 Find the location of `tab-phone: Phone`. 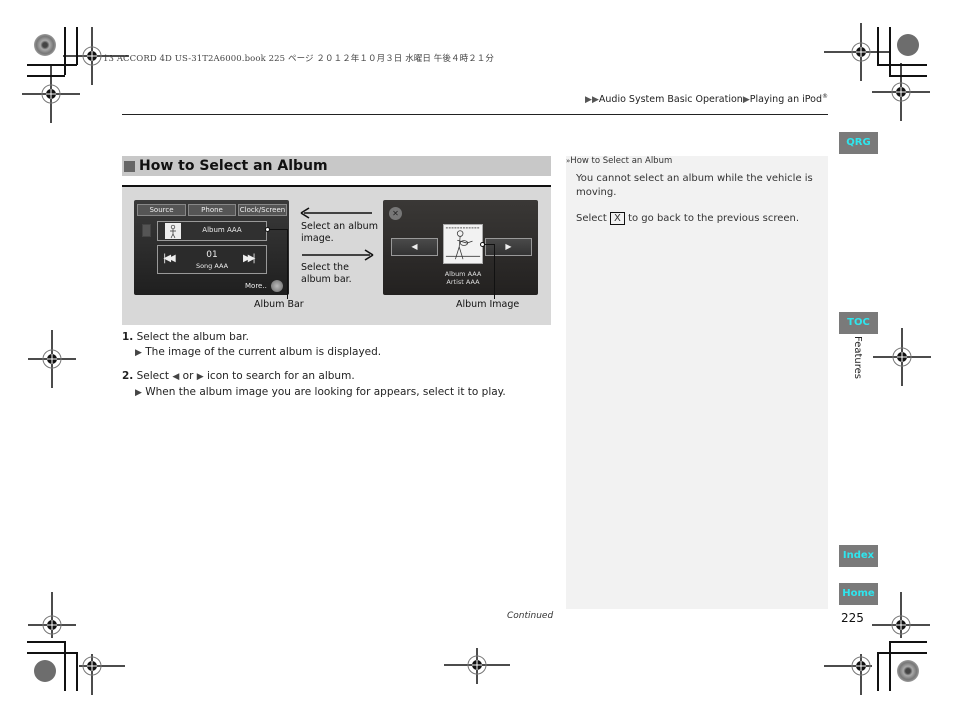

tab-phone: Phone is located at coordinates (212, 210).